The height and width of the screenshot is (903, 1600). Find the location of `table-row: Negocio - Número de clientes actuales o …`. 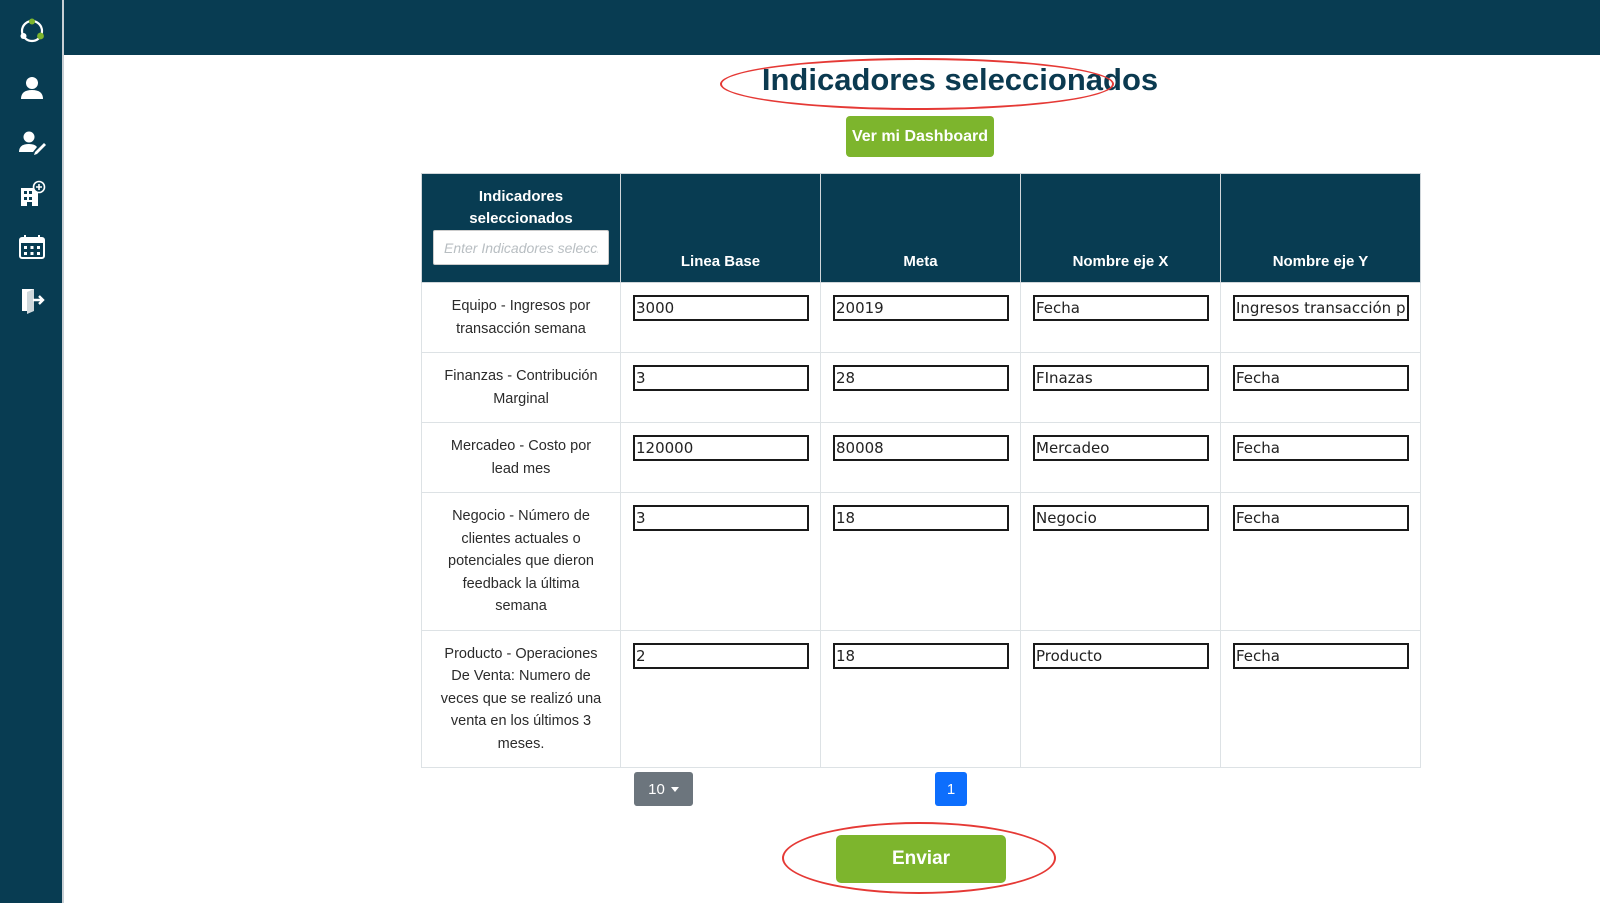

table-row: Negocio - Número de clientes actuales o … is located at coordinates (921, 561).